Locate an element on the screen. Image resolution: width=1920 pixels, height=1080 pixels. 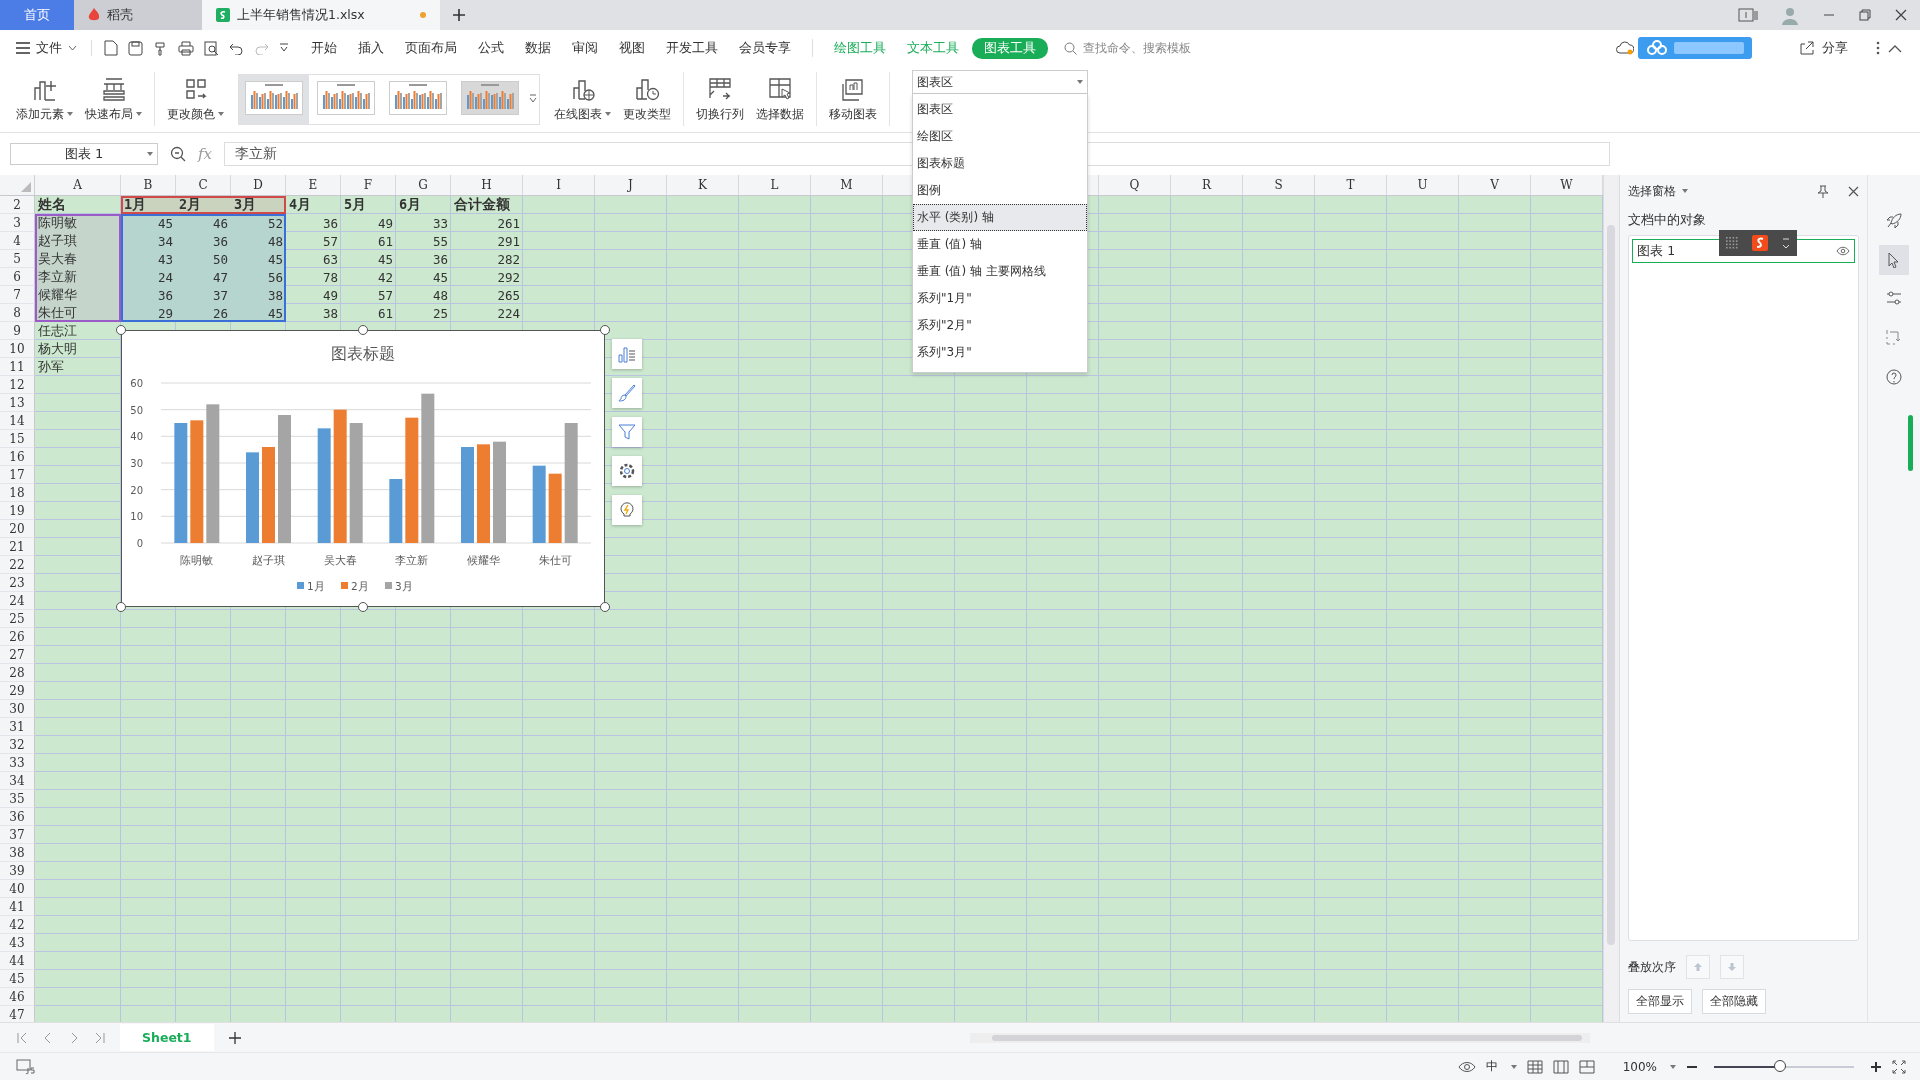
menu-tab: 审阅 is located at coordinates (585, 48).